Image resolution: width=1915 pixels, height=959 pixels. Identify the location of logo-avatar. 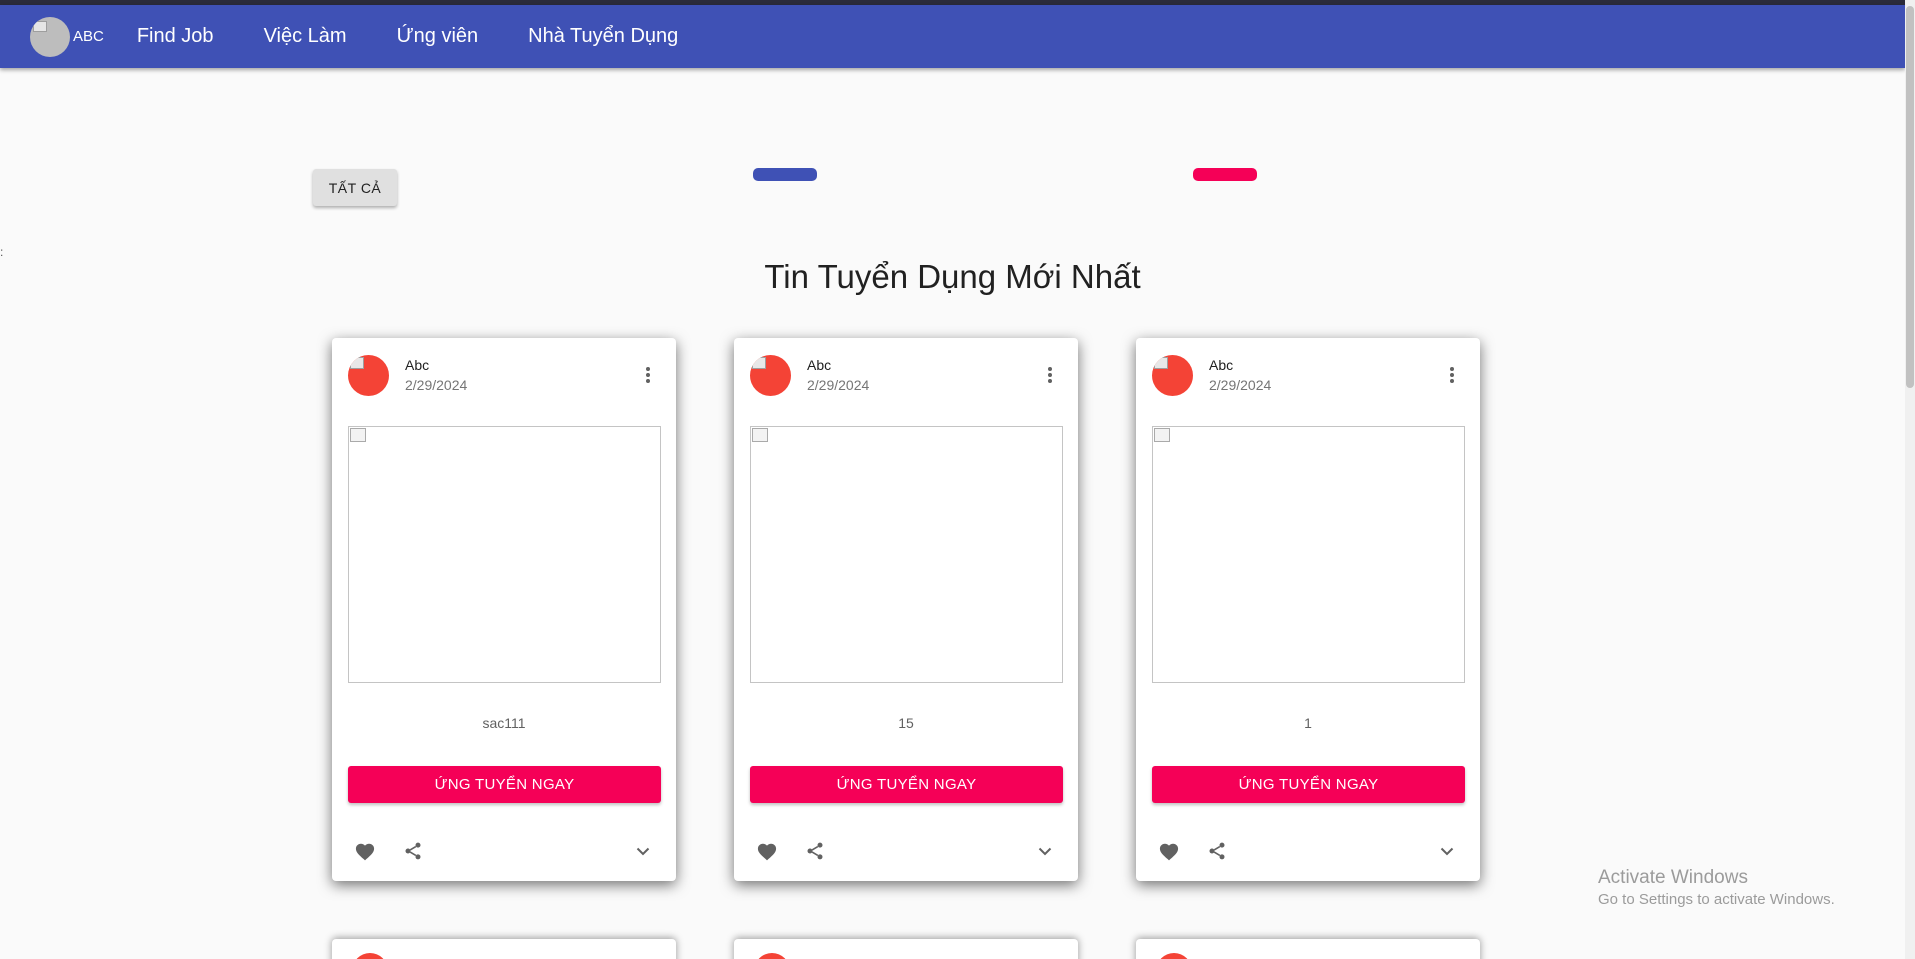
(50, 36).